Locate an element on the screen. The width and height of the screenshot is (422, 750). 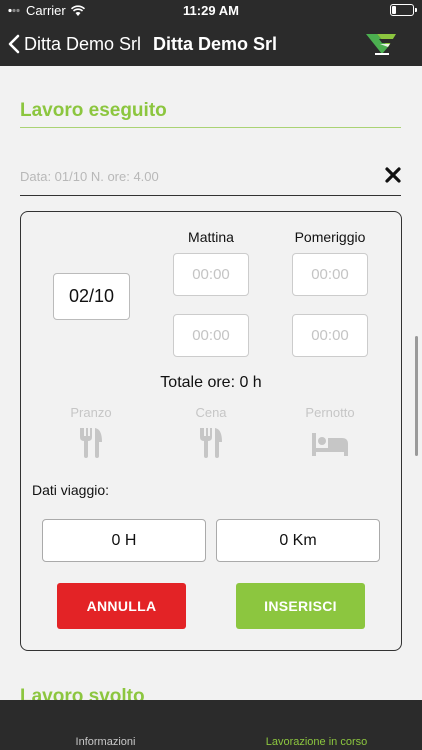
back-button-label: Ditta Demo Srl is located at coordinates (83, 43).